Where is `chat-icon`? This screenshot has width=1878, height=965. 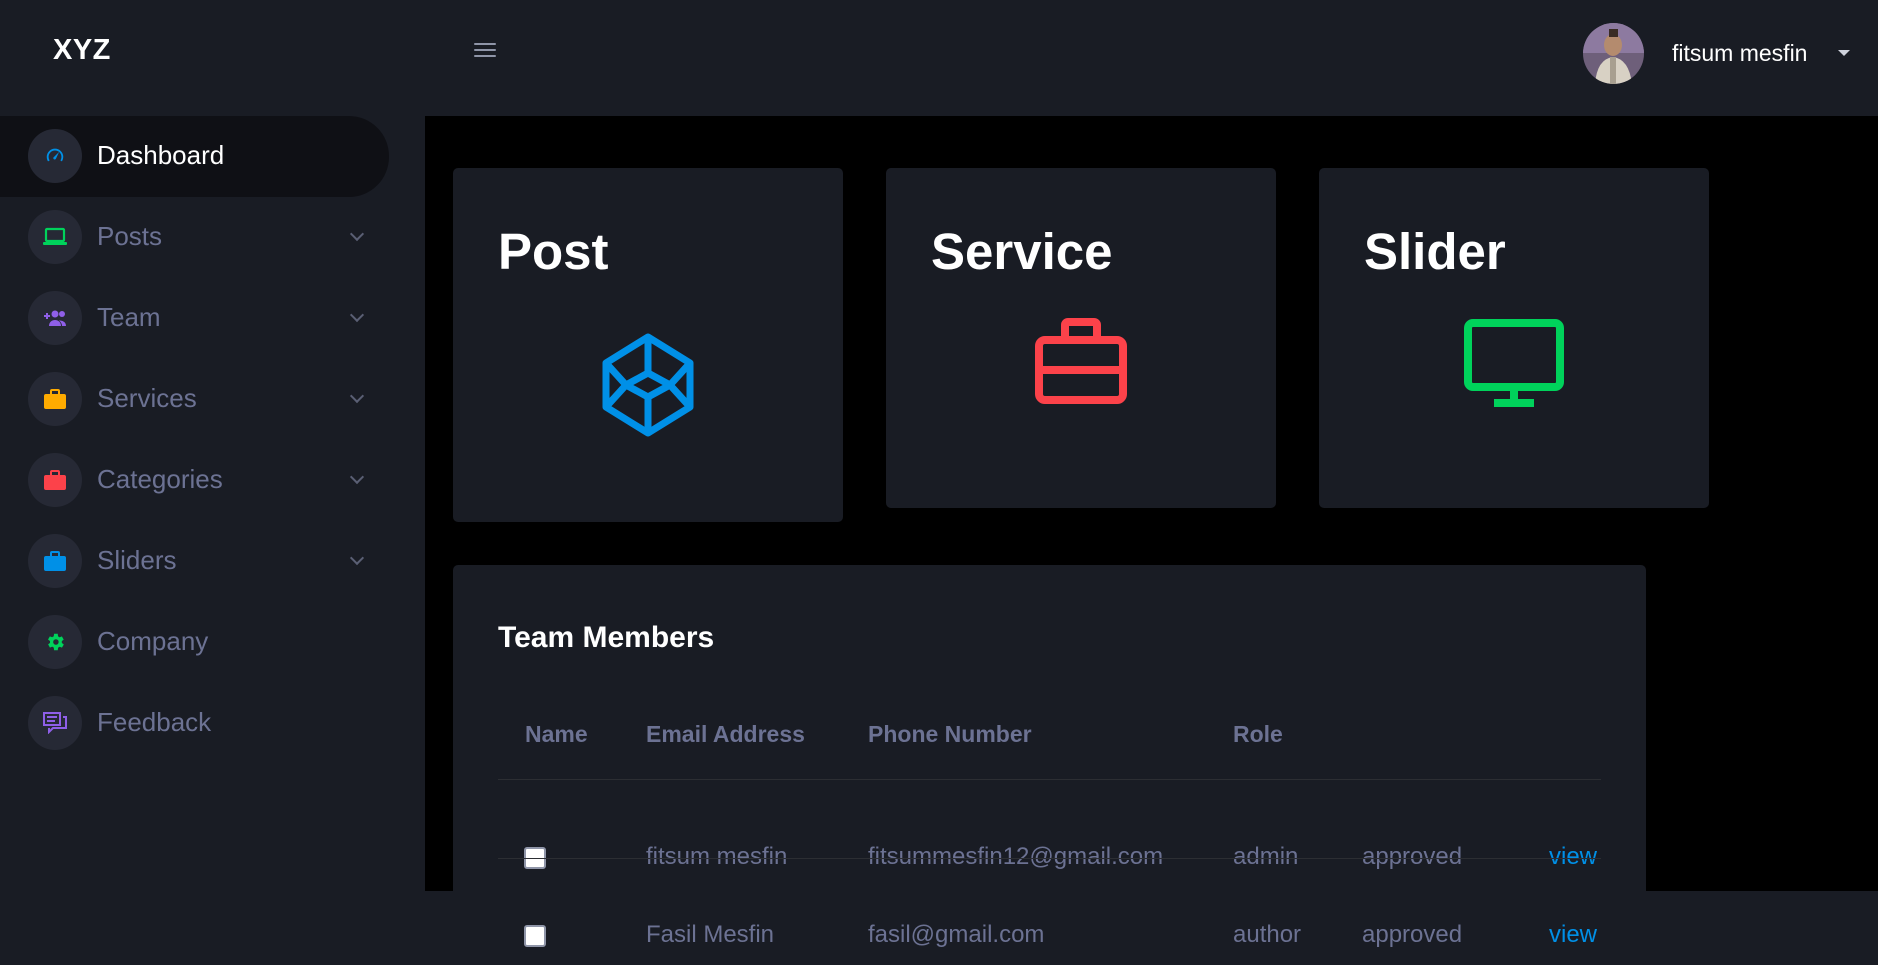
chat-icon is located at coordinates (55, 723).